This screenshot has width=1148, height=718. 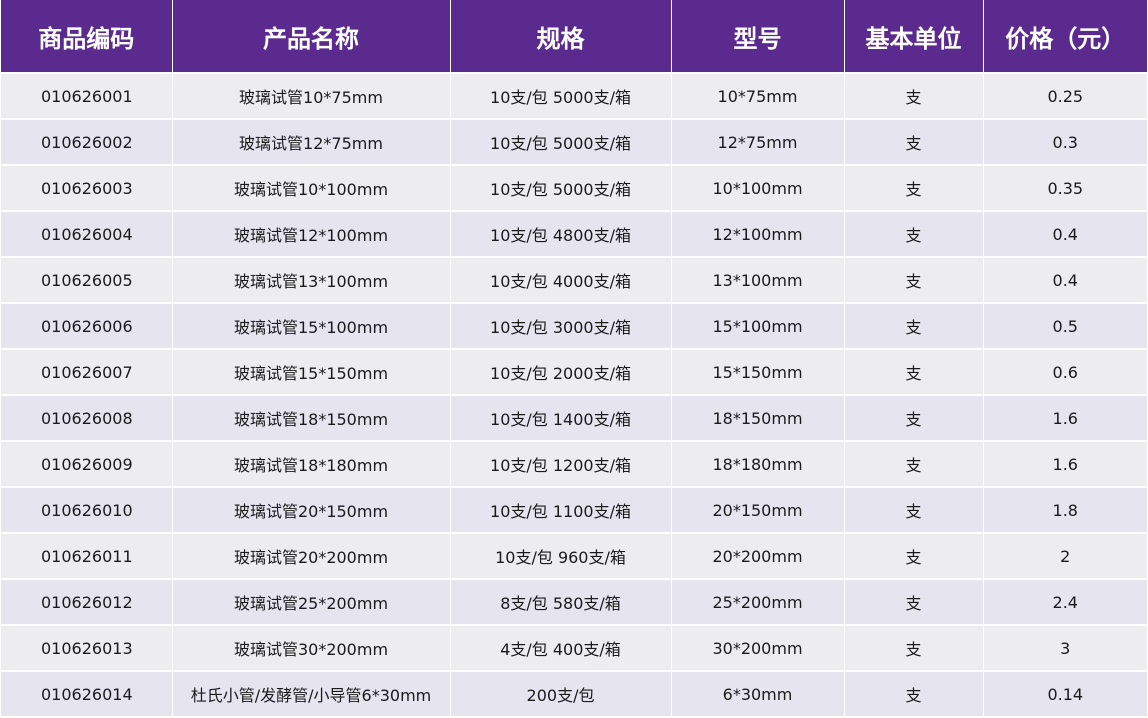 What do you see at coordinates (87, 556) in the screenshot?
I see `cell-product-code: 010626011` at bounding box center [87, 556].